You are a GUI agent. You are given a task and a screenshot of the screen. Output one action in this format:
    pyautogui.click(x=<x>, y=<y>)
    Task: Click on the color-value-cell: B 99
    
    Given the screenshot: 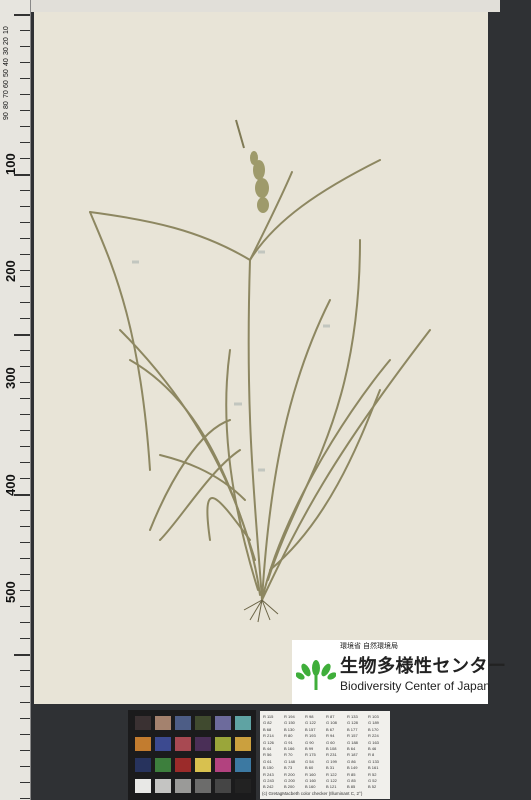 What is the action you would take?
    pyautogui.click(x=309, y=748)
    